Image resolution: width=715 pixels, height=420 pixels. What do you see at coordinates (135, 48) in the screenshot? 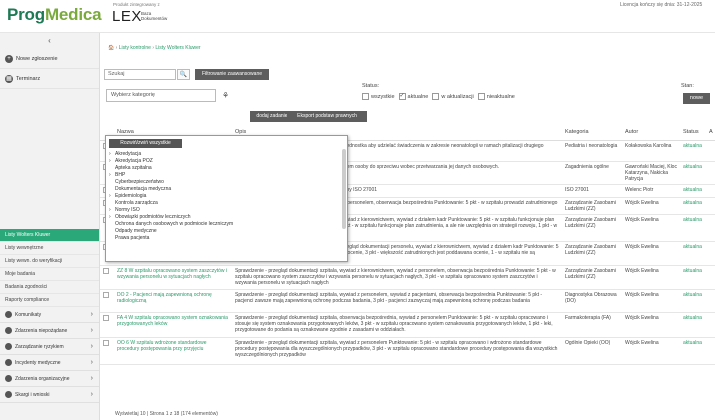
I see `breadcrumb-checklists: Listy kontrolne` at bounding box center [135, 48].